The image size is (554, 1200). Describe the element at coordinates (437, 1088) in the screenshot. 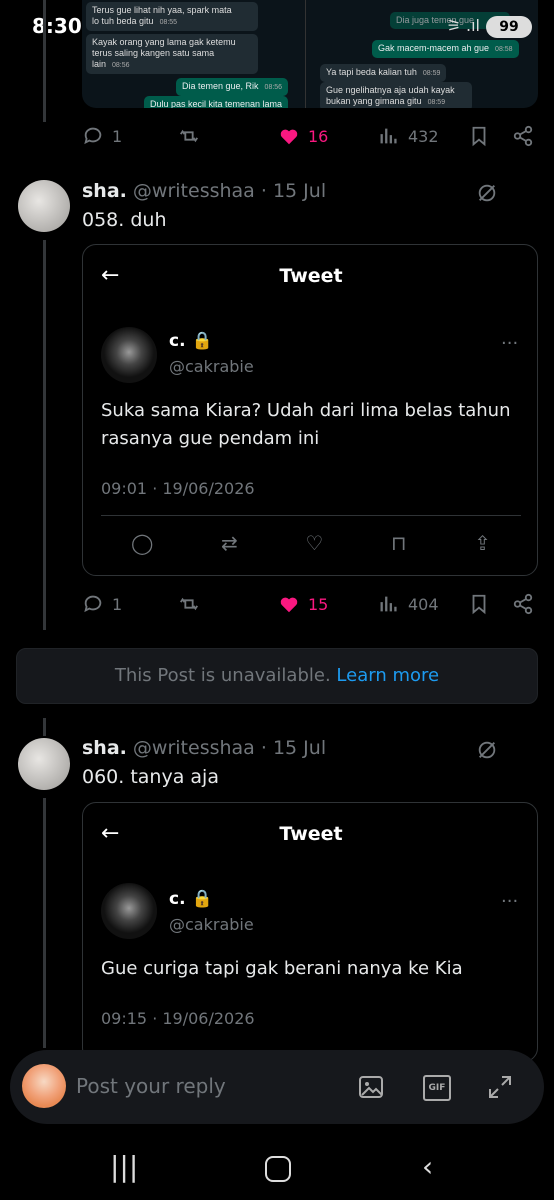

I see `gif-icon: GIF` at that location.